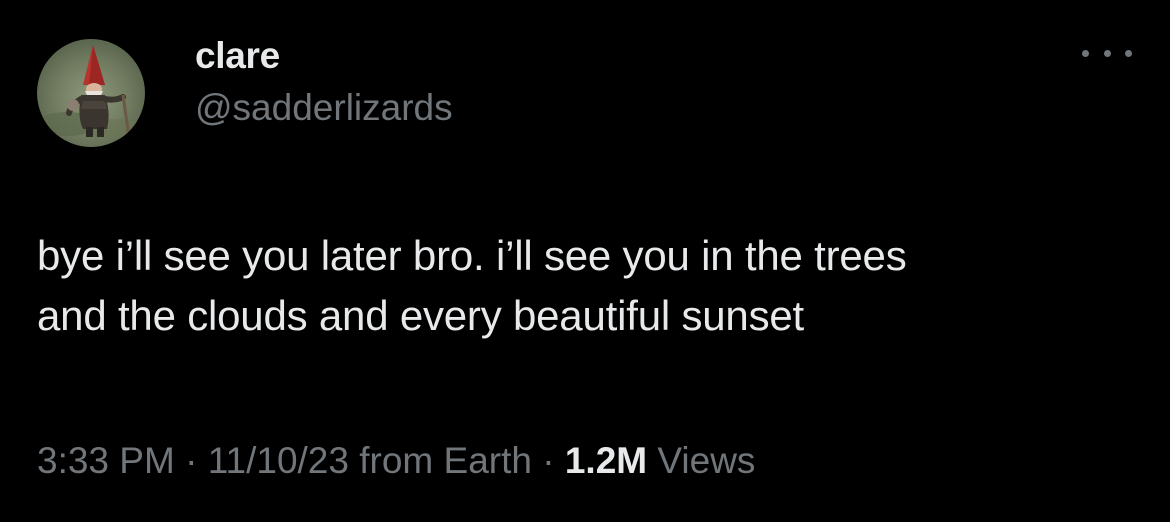  I want to click on gnome-avatar-icon, so click(91, 93).